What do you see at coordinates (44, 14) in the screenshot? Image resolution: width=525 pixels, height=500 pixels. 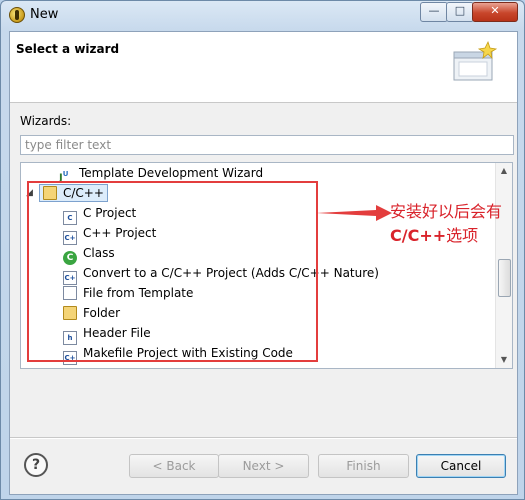 I see `window-title: New` at bounding box center [44, 14].